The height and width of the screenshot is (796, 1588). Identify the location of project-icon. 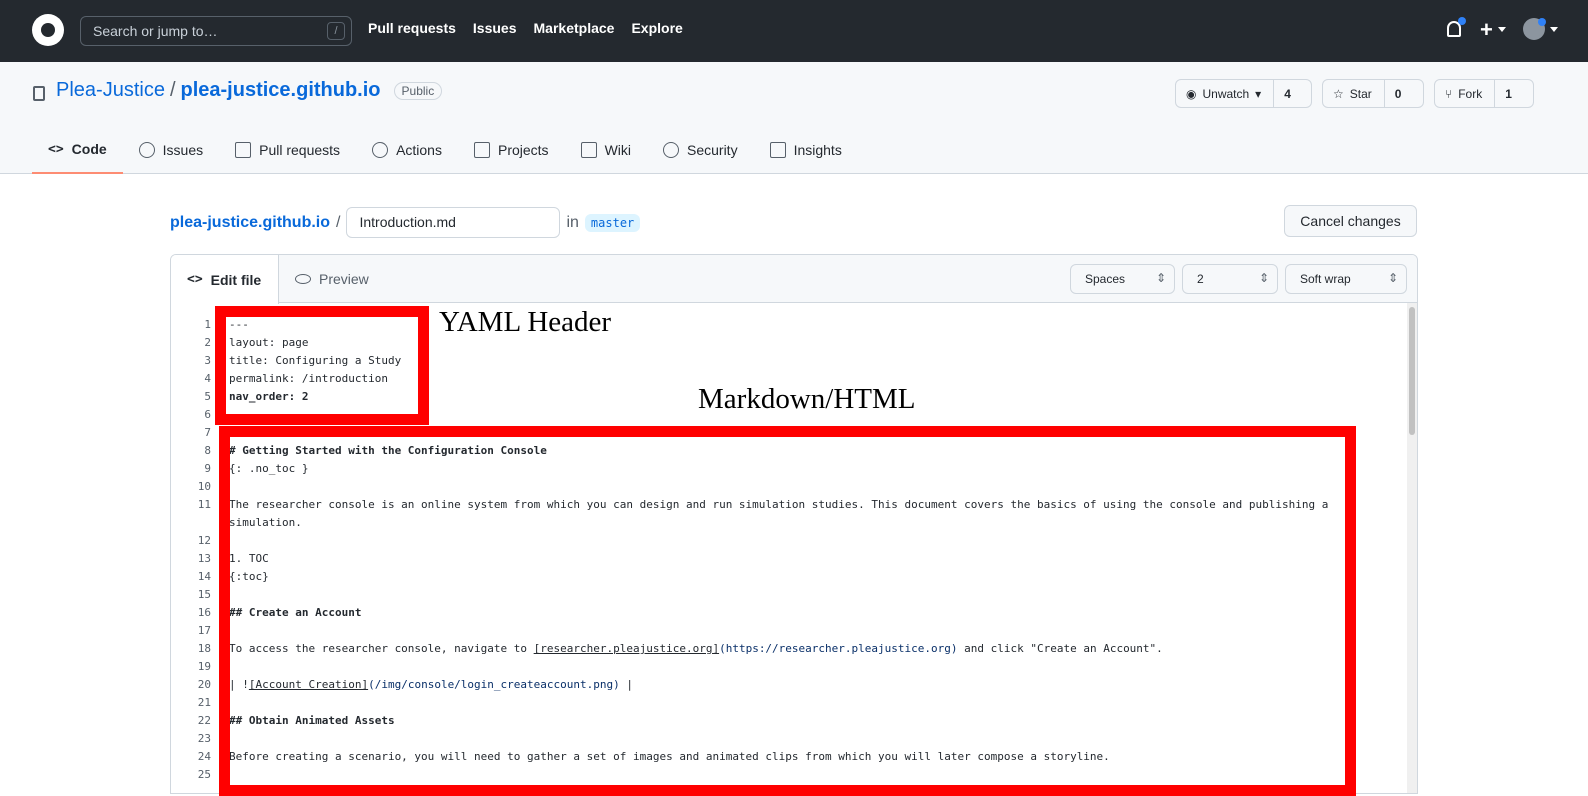
(481, 150).